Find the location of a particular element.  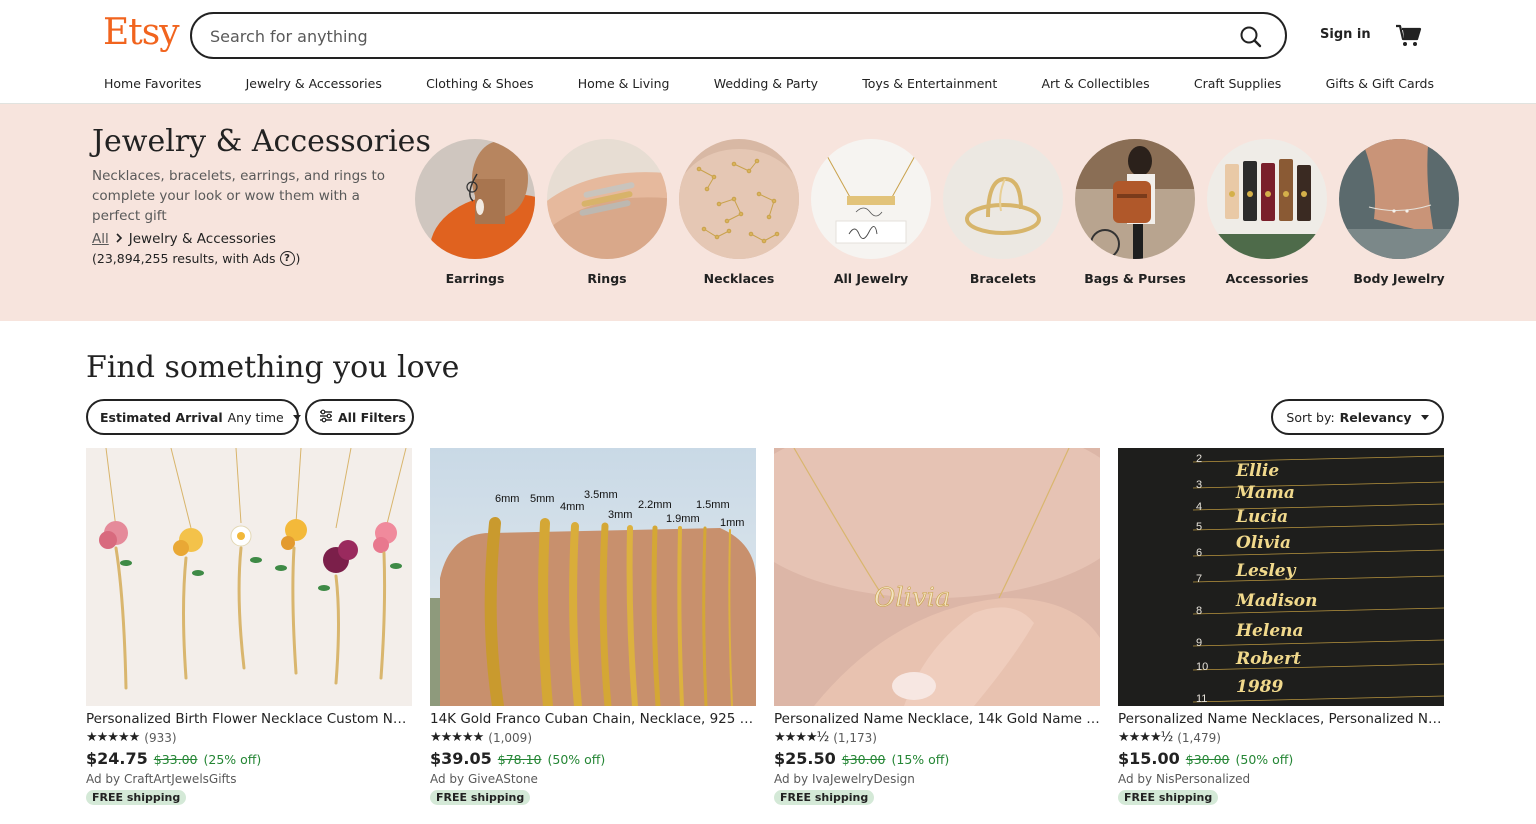

breadcrumb-all-link: All is located at coordinates (100, 239).